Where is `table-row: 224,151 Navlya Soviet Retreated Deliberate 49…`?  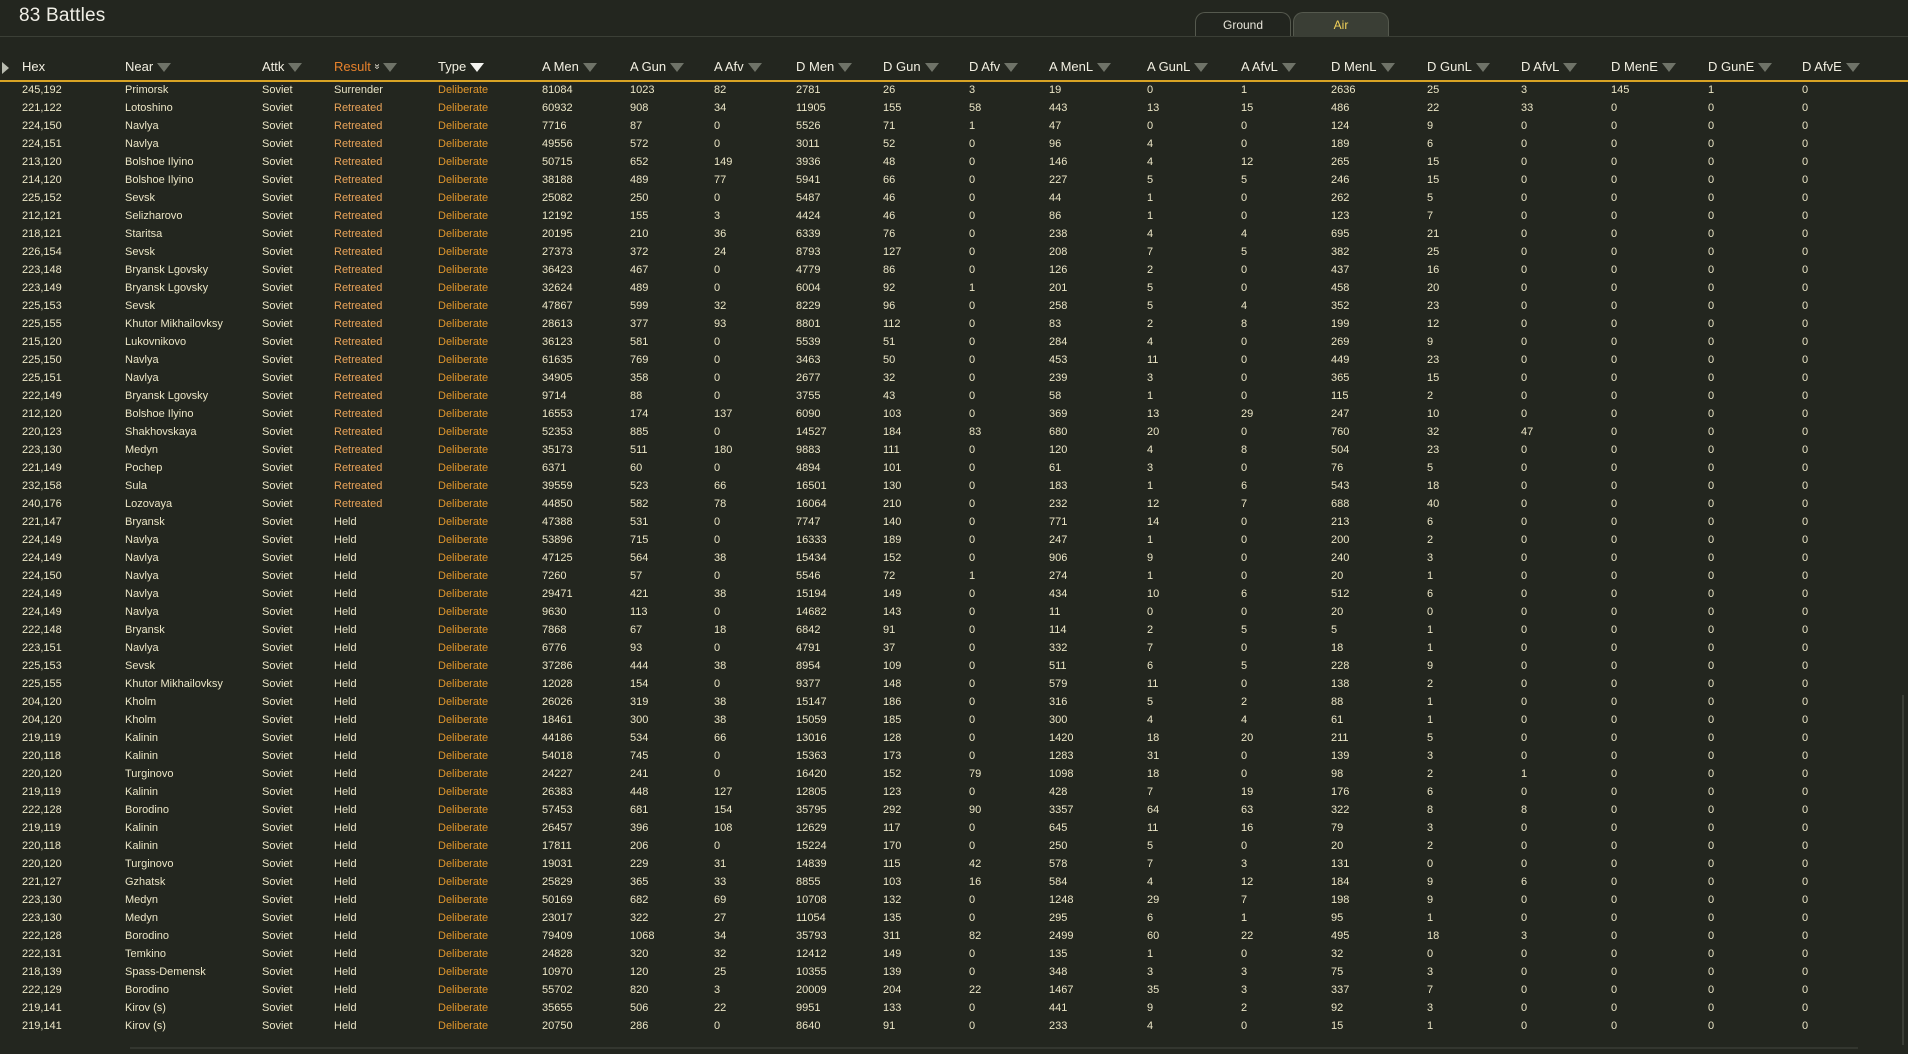
table-row: 224,151 Navlya Soviet Retreated Deliberate 49… is located at coordinates (954, 145).